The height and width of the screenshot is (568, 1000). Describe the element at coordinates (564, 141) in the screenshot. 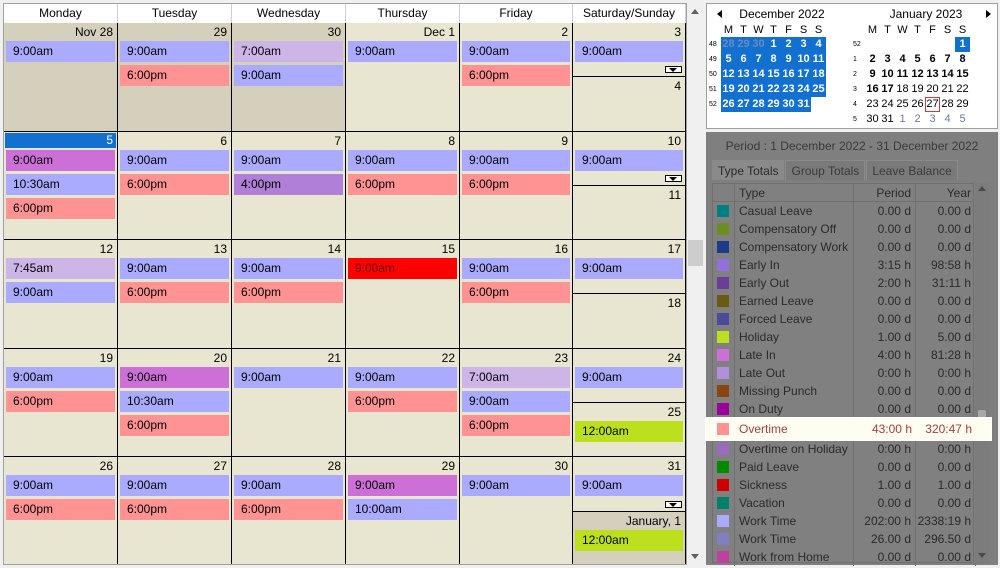

I see `day-number: 9` at that location.